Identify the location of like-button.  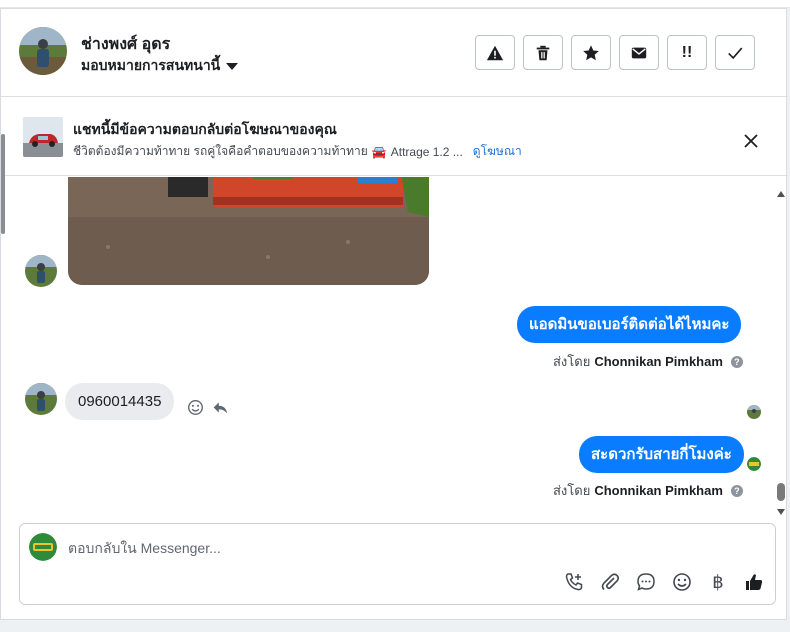
(754, 582).